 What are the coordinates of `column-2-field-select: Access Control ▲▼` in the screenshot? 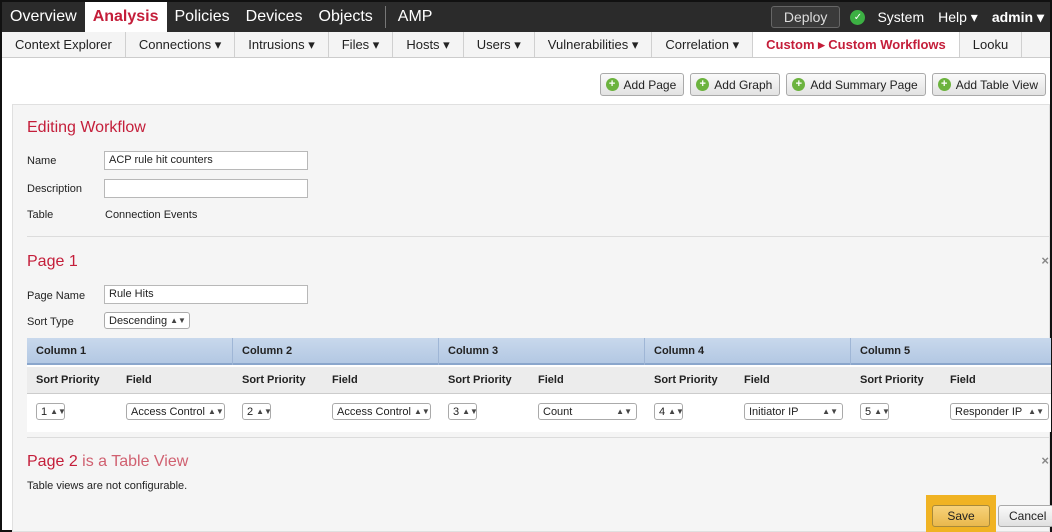 It's located at (381, 411).